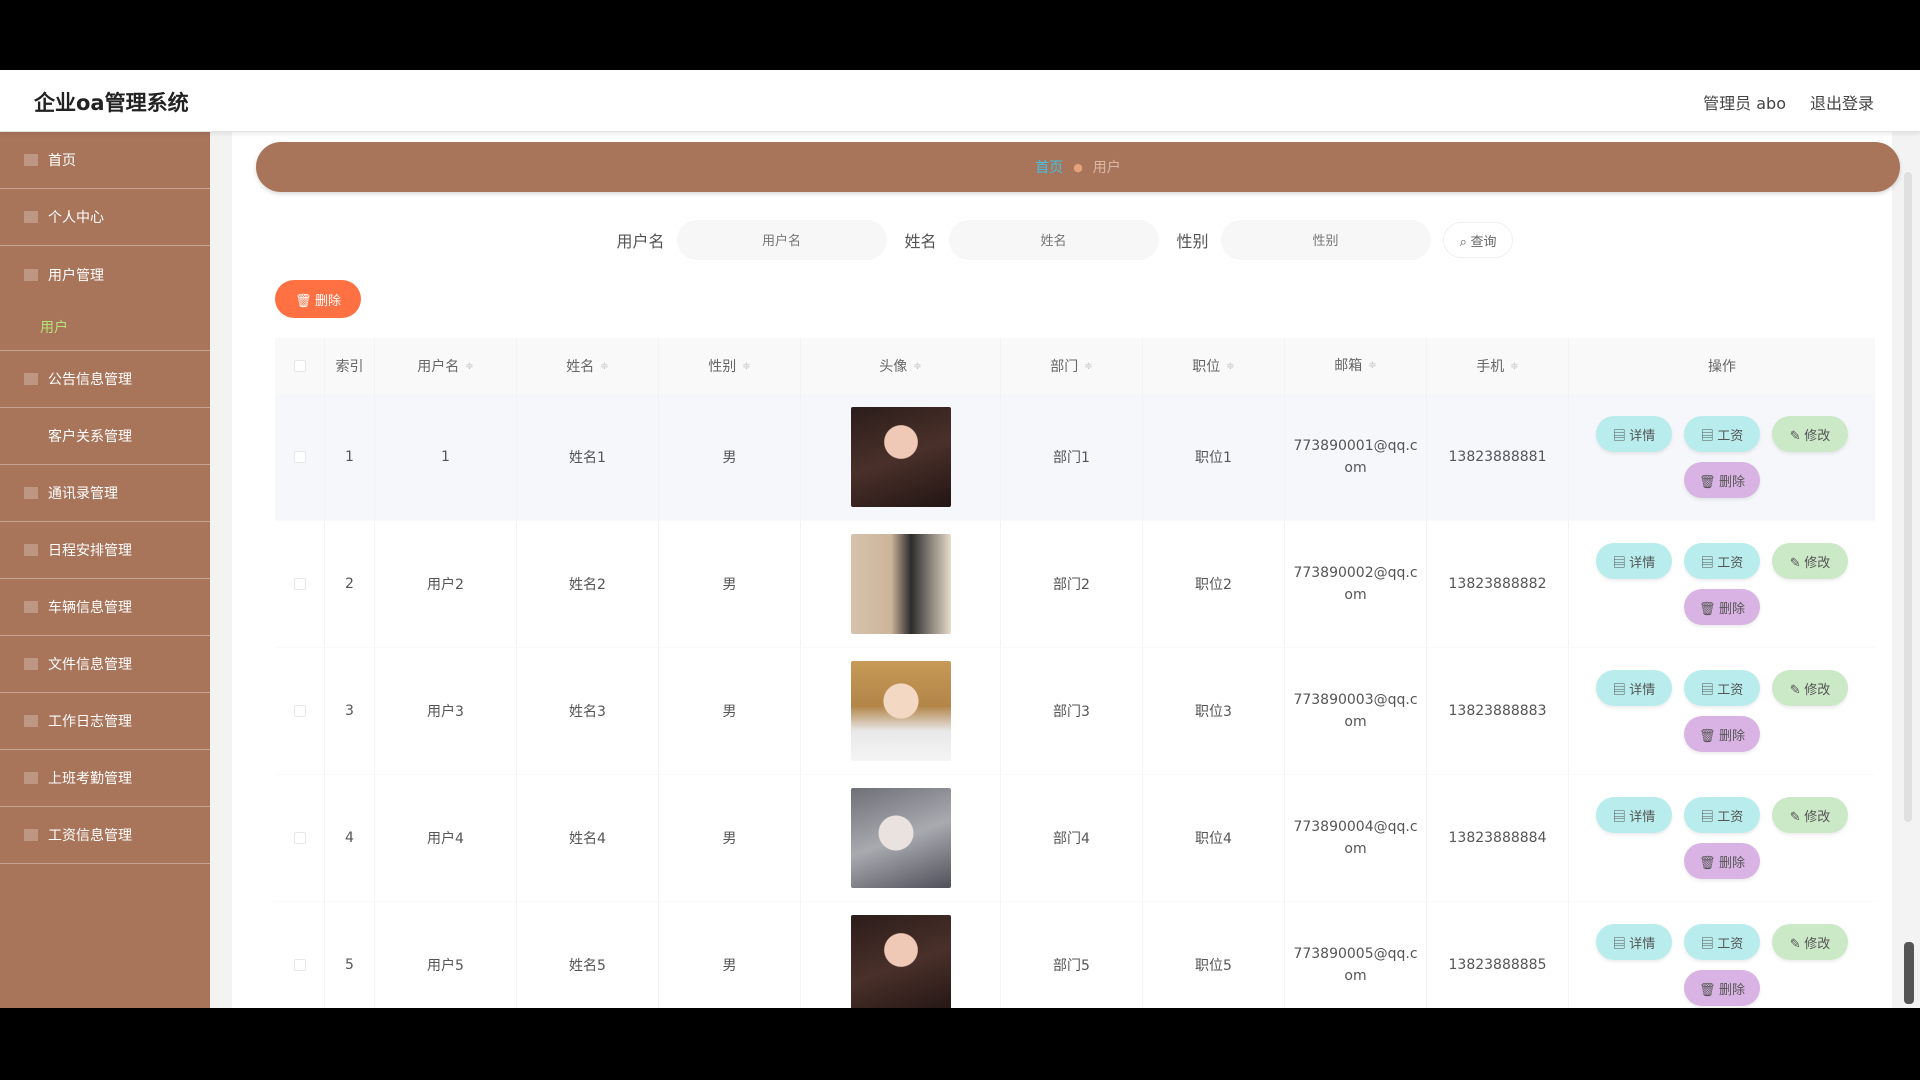  Describe the element at coordinates (1072, 955) in the screenshot. I see `cell-department: 部门5` at that location.